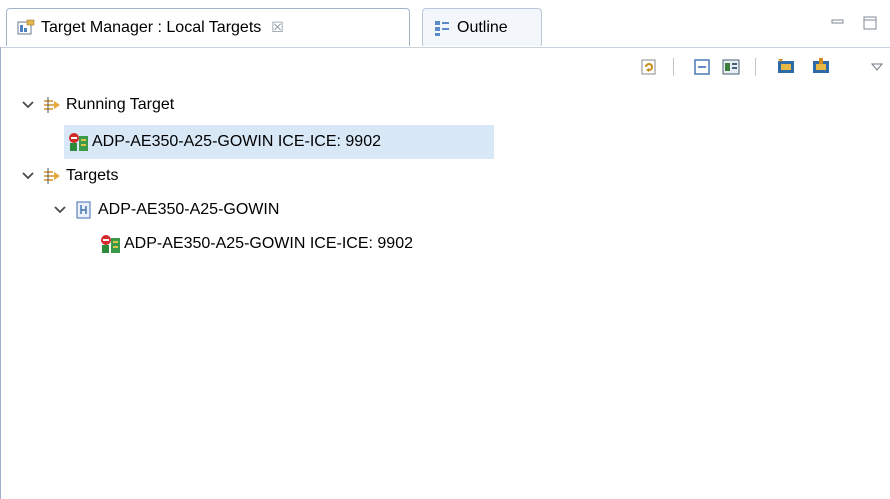 This screenshot has height=499, width=890. What do you see at coordinates (151, 27) in the screenshot?
I see `tab-label: Target Manager : Local Targets` at bounding box center [151, 27].